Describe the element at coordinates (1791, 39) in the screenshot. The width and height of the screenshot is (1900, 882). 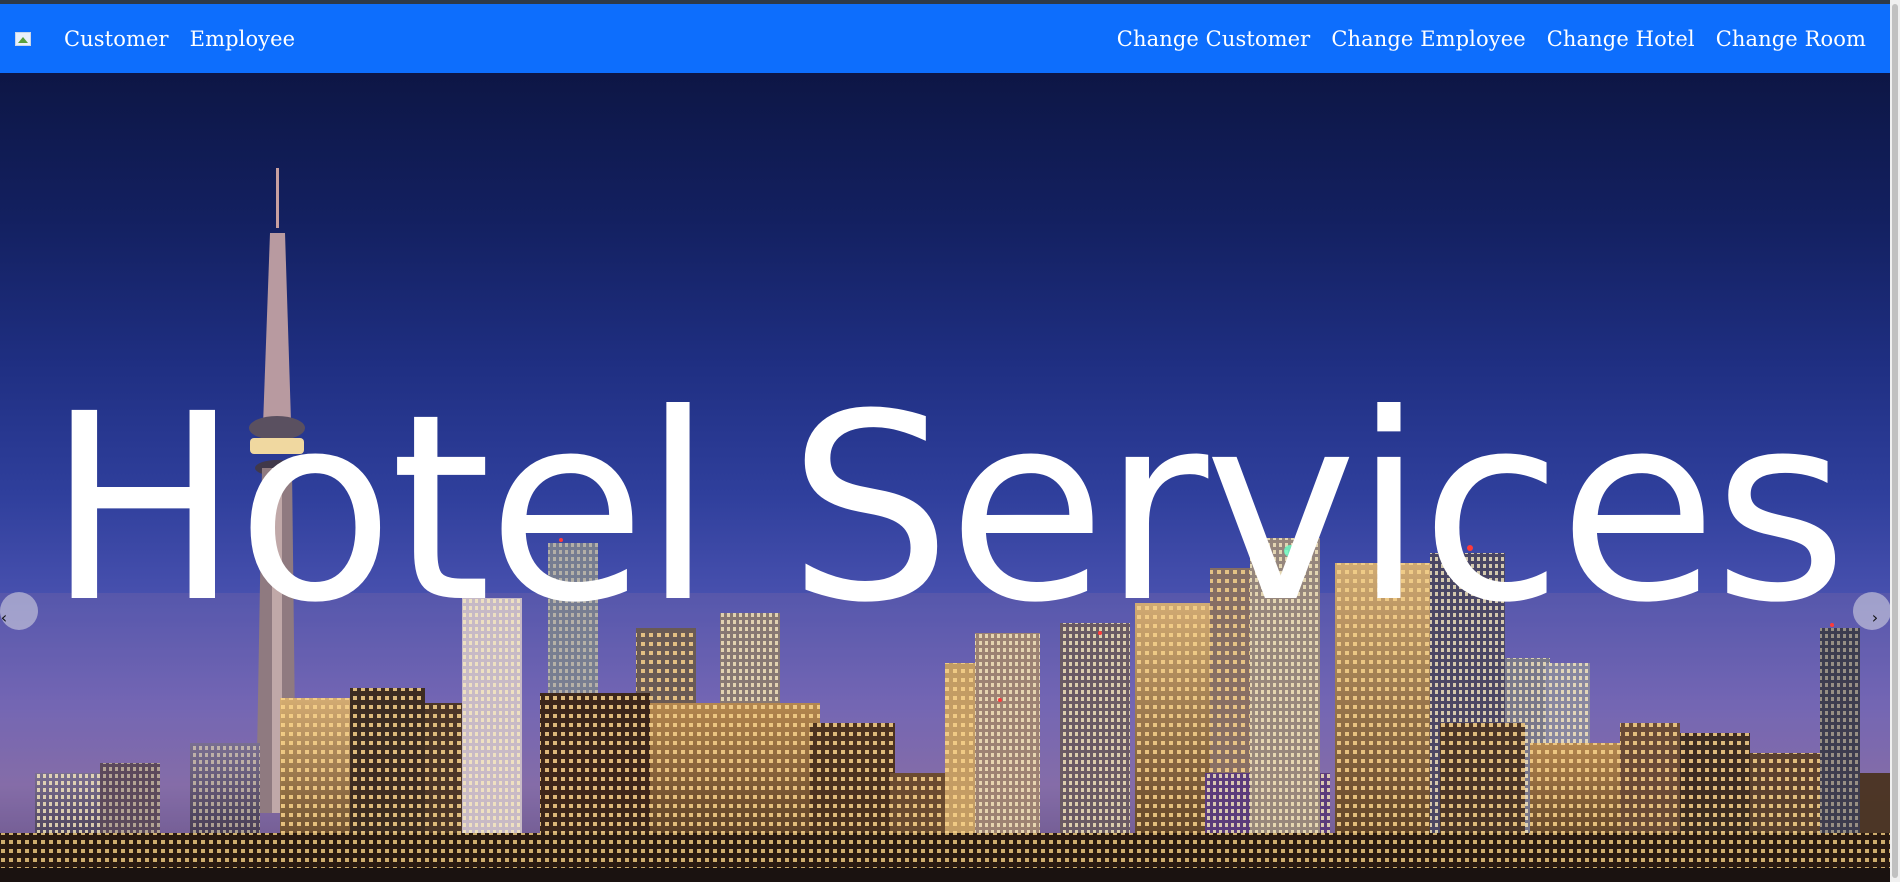
I see `nav-link-change-room: Change Room` at that location.